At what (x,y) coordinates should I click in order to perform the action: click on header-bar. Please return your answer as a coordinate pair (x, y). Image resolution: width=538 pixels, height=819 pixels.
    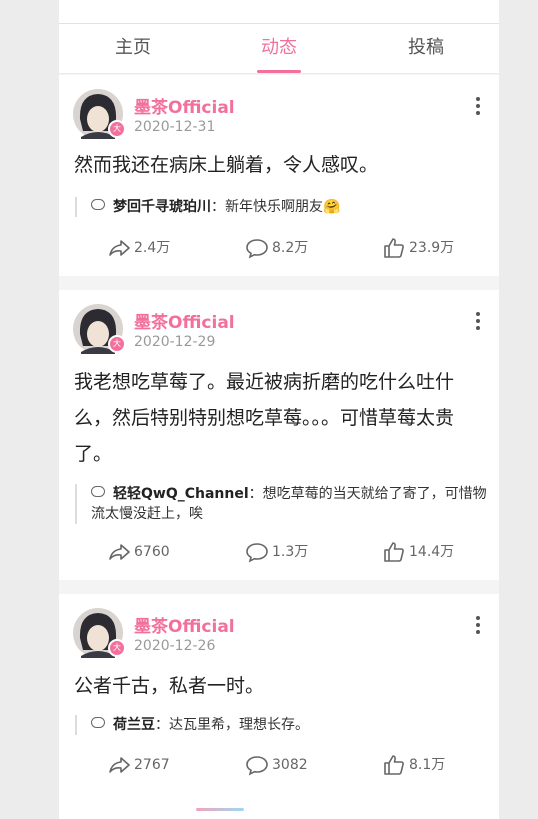
    Looking at the image, I should click on (279, 12).